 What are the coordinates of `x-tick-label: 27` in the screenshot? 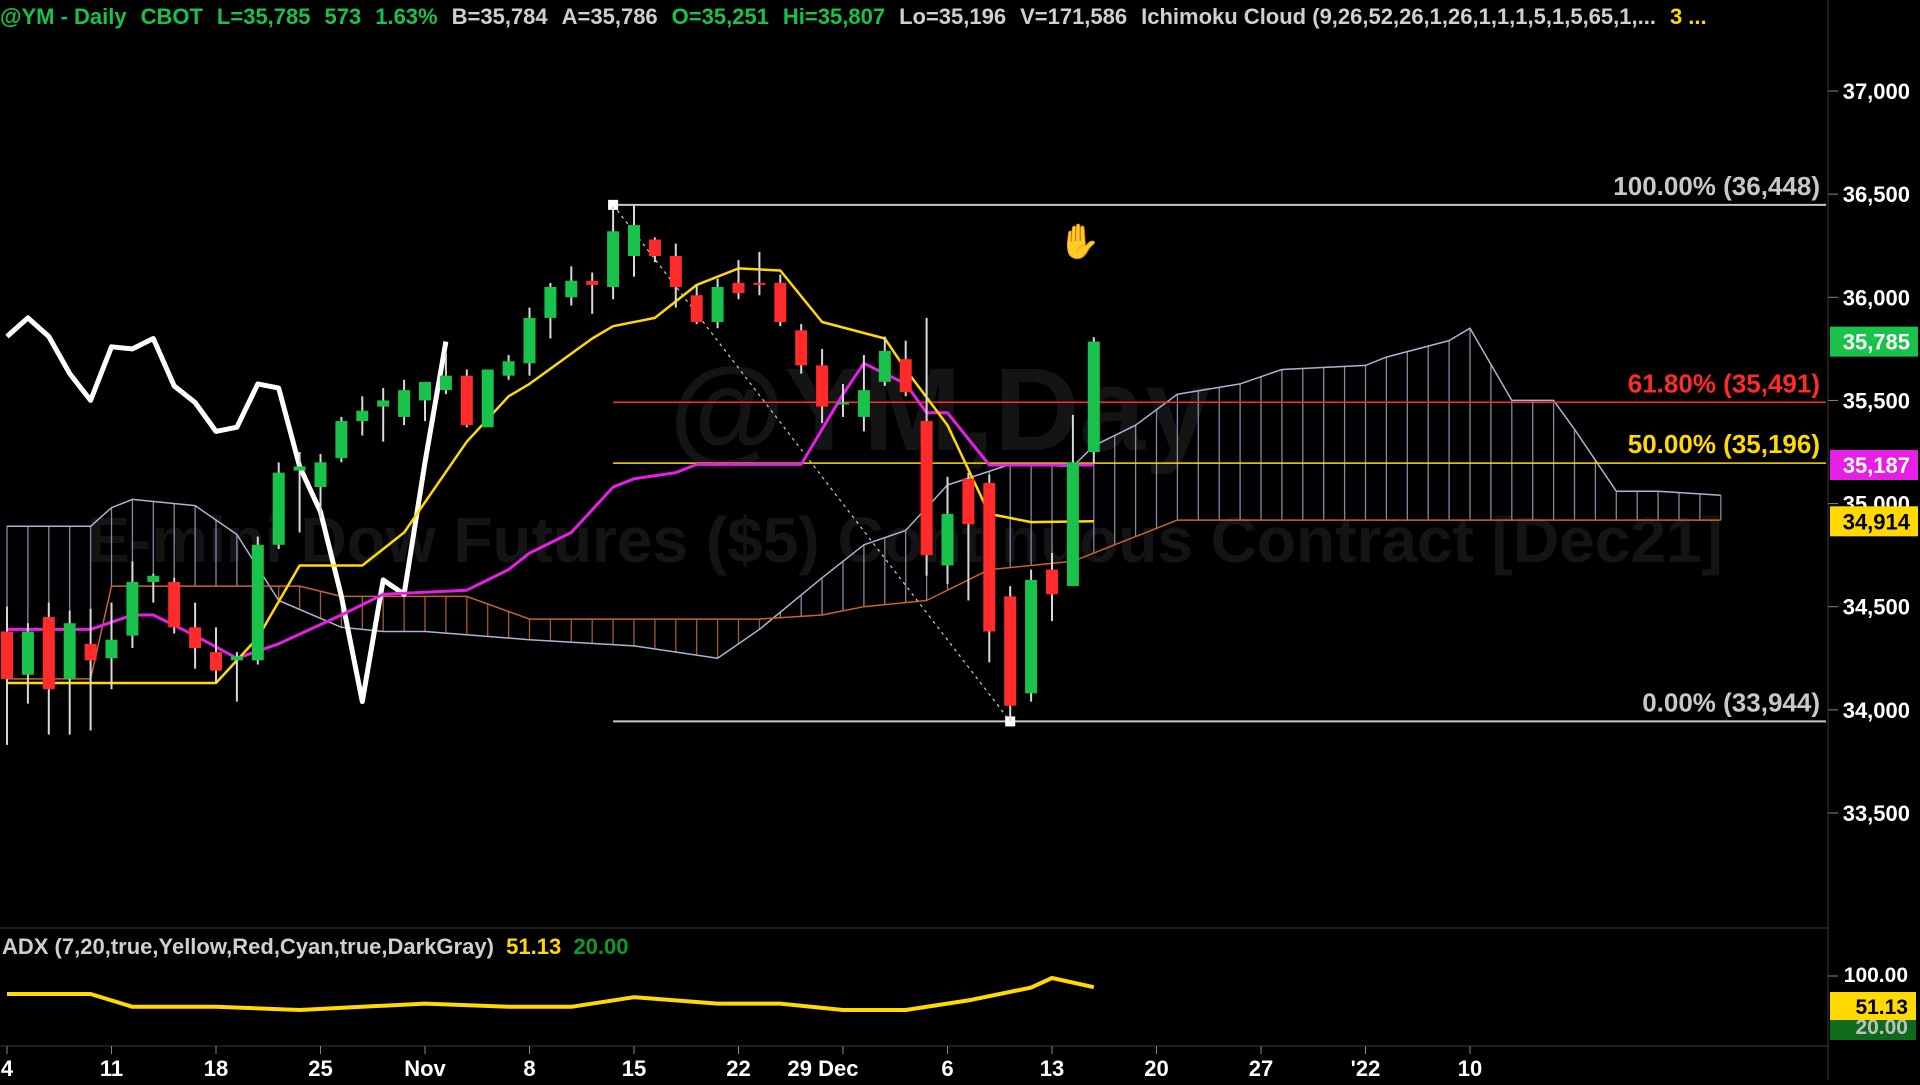 It's located at (1261, 1068).